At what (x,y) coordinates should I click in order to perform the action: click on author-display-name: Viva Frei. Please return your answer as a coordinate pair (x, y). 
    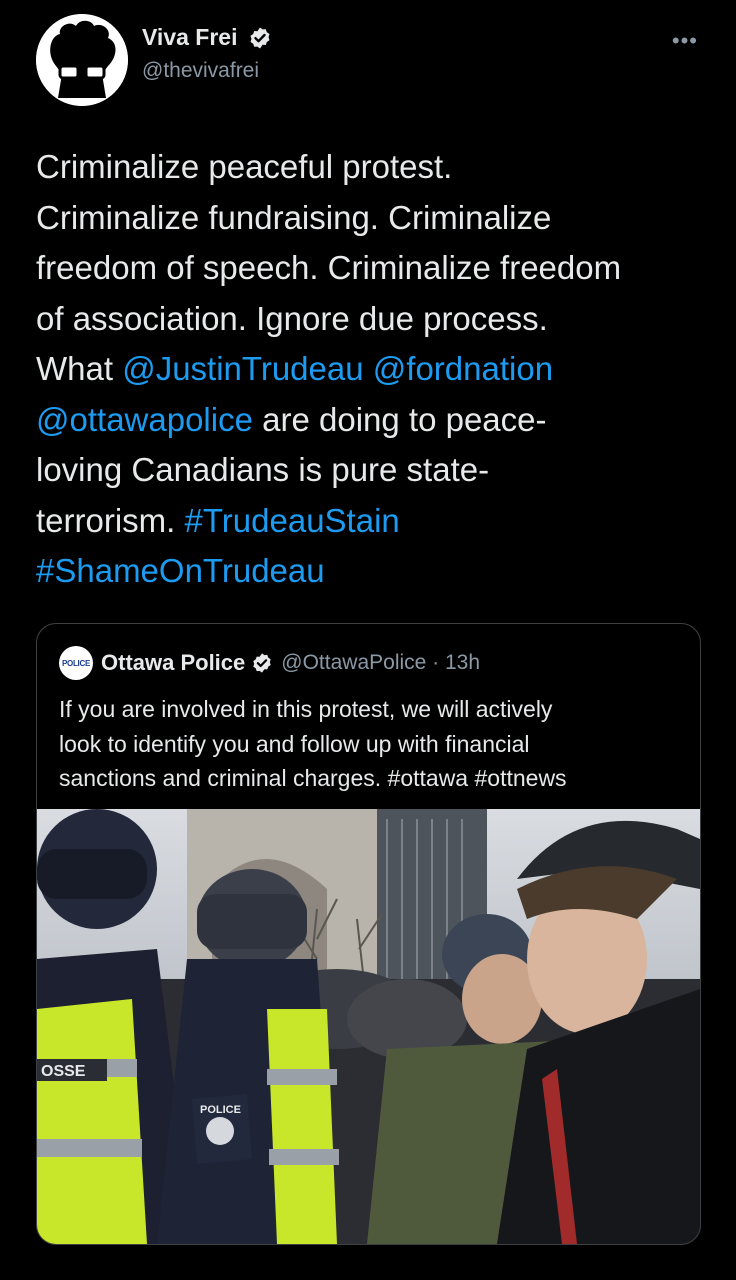
    Looking at the image, I should click on (189, 37).